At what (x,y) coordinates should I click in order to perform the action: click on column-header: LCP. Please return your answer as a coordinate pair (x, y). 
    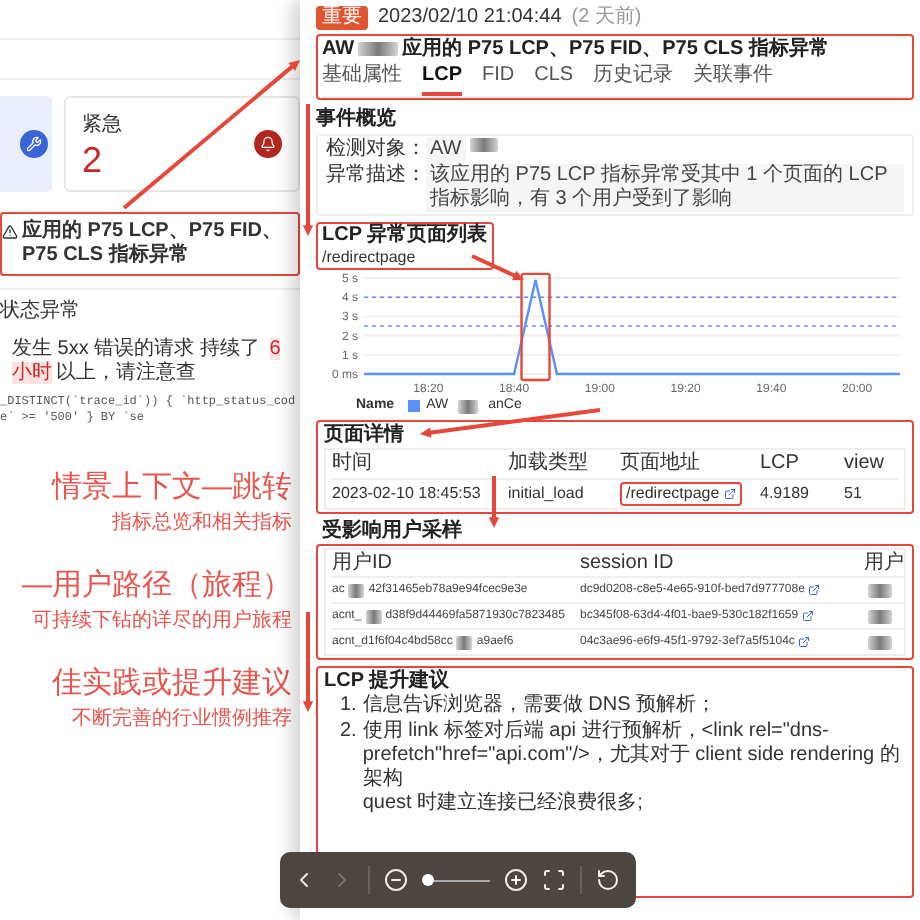
    Looking at the image, I should click on (780, 464).